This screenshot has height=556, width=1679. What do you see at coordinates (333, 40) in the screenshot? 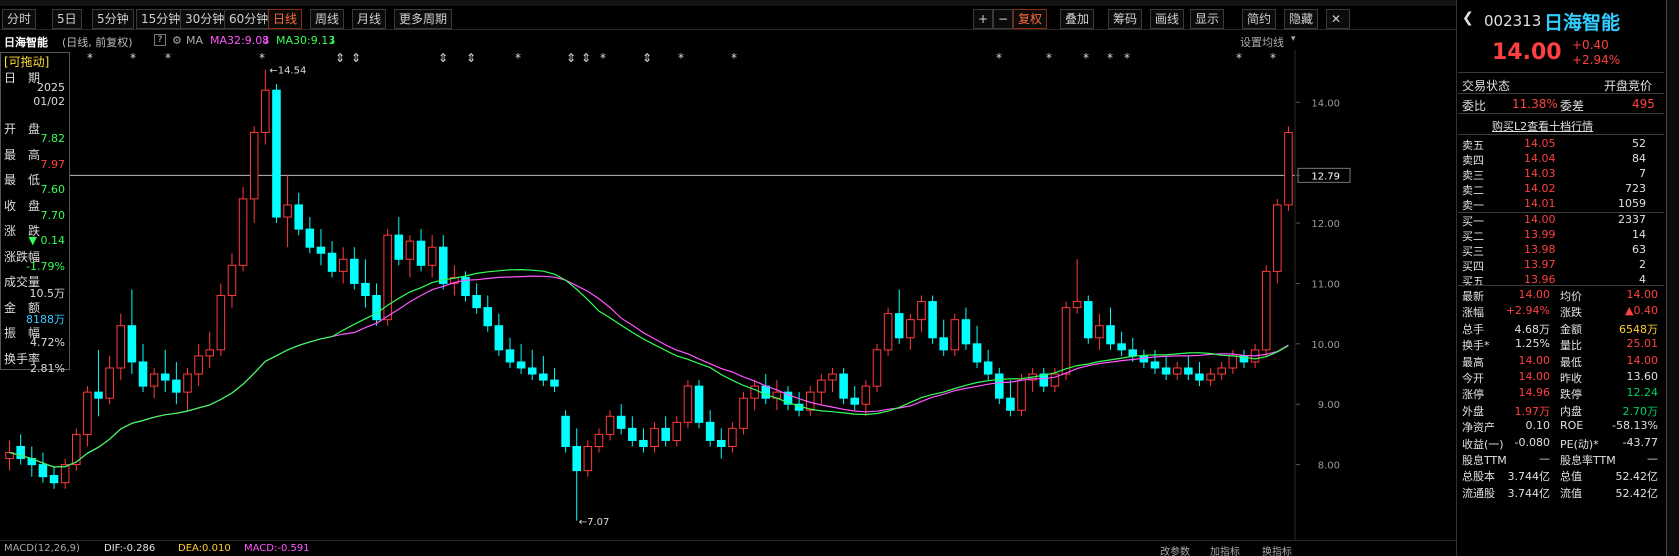
I see `ma30-arrow-icon: ↓` at bounding box center [333, 40].